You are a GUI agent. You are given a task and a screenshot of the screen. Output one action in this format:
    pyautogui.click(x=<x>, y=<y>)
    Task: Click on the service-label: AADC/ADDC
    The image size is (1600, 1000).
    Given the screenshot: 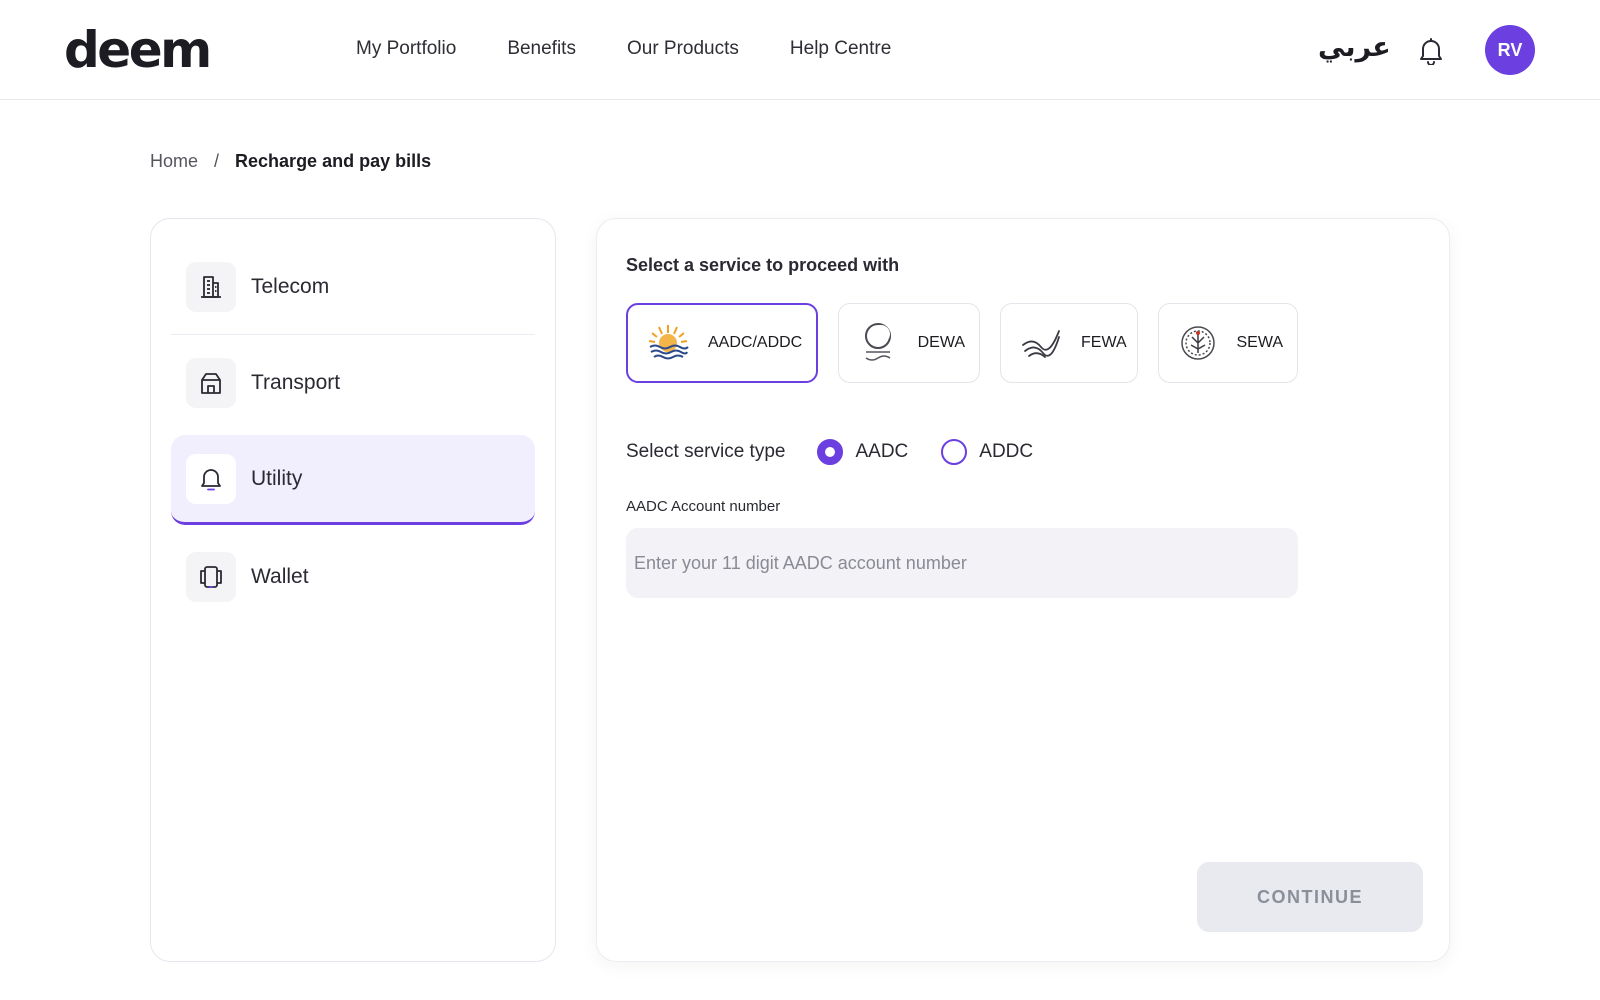 What is the action you would take?
    pyautogui.click(x=755, y=342)
    